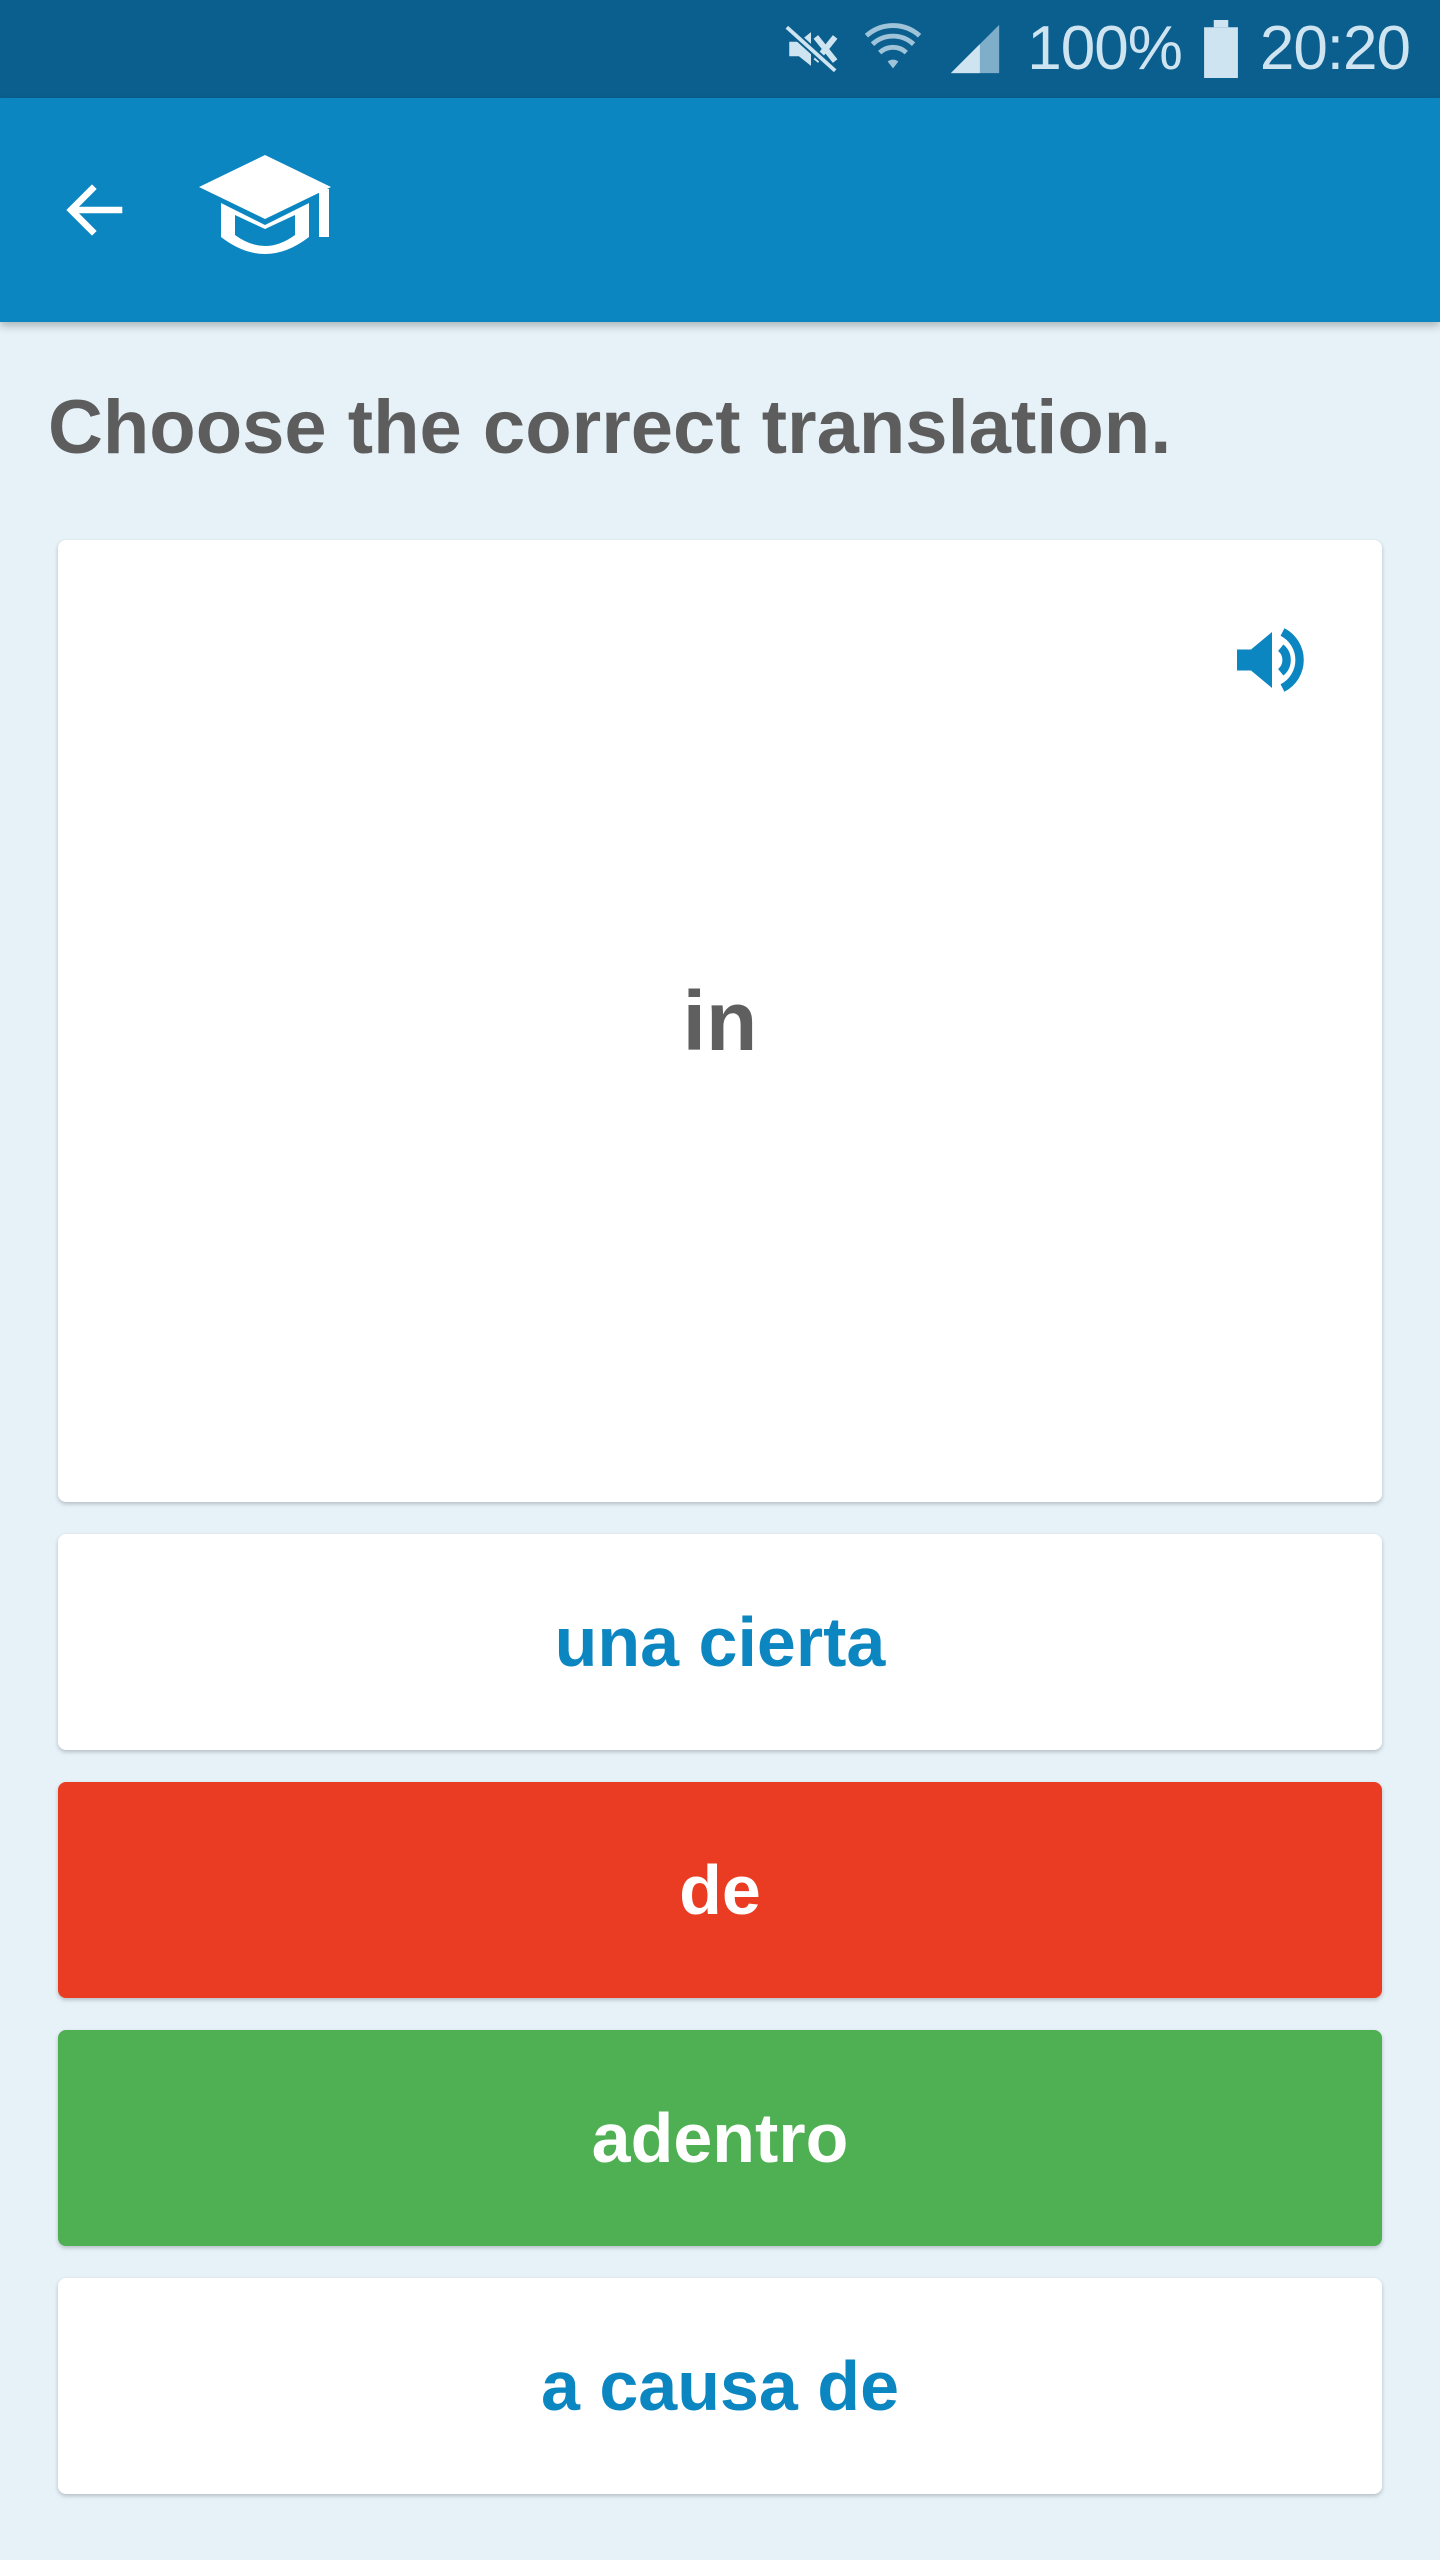 The image size is (1440, 2560). What do you see at coordinates (720, 2138) in the screenshot?
I see `answer-option-3: adentro` at bounding box center [720, 2138].